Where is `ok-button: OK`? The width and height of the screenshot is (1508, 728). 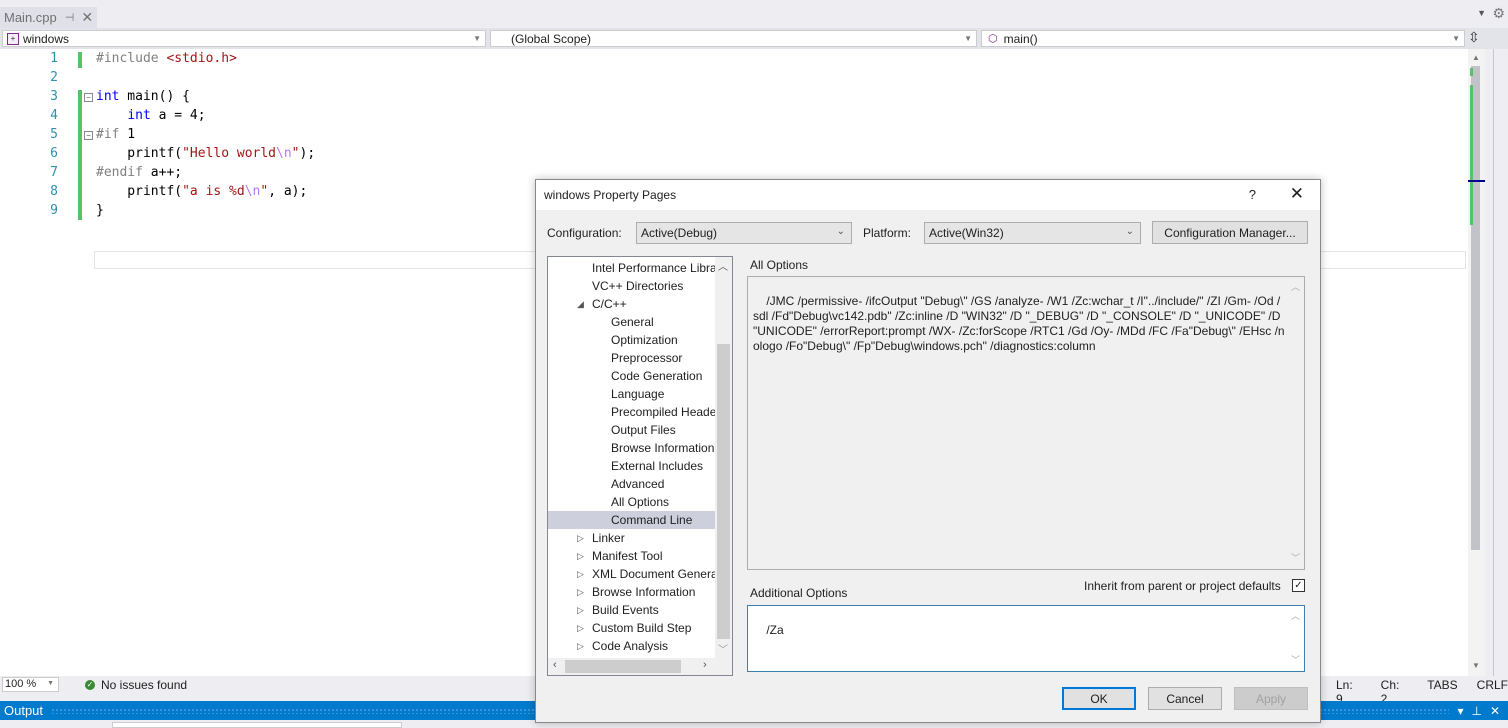 ok-button: OK is located at coordinates (1099, 698).